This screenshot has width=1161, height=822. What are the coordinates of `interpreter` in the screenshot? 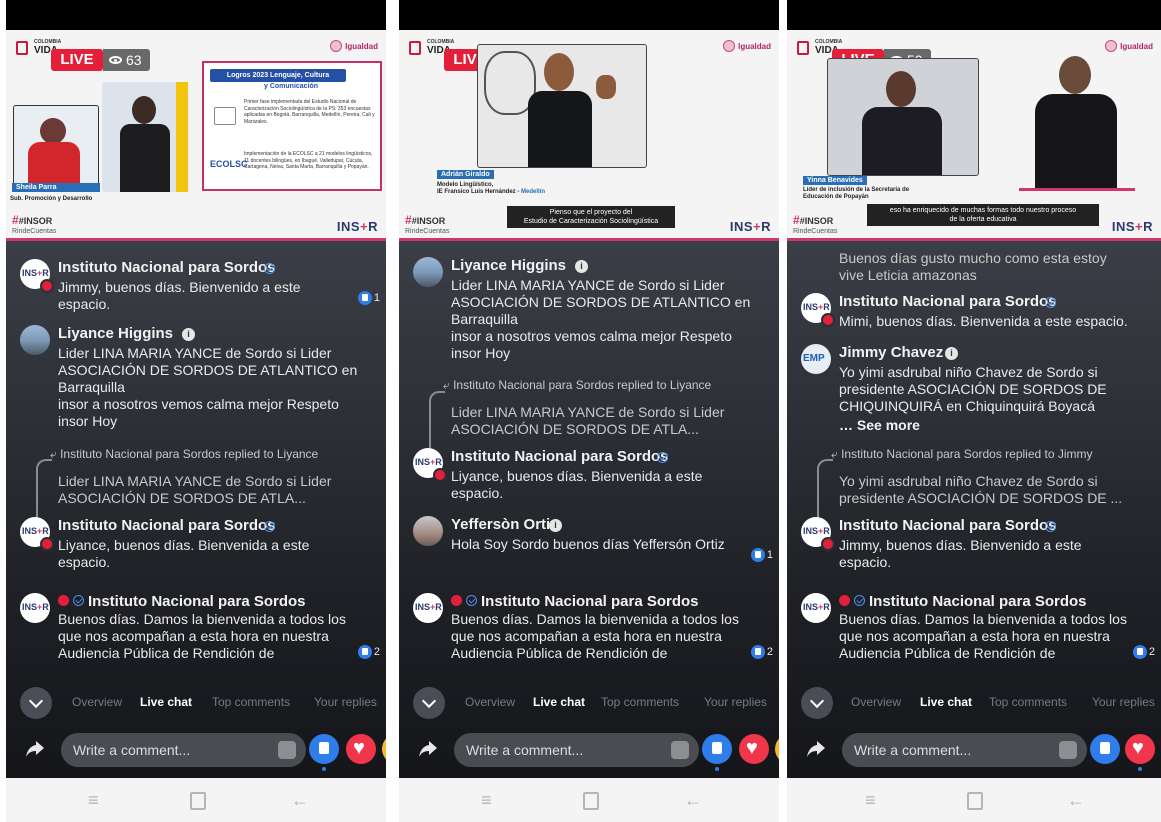 It's located at (1075, 120).